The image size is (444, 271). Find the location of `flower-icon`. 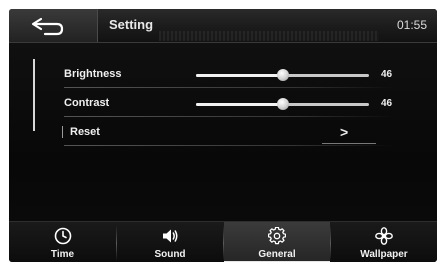

flower-icon is located at coordinates (384, 236).